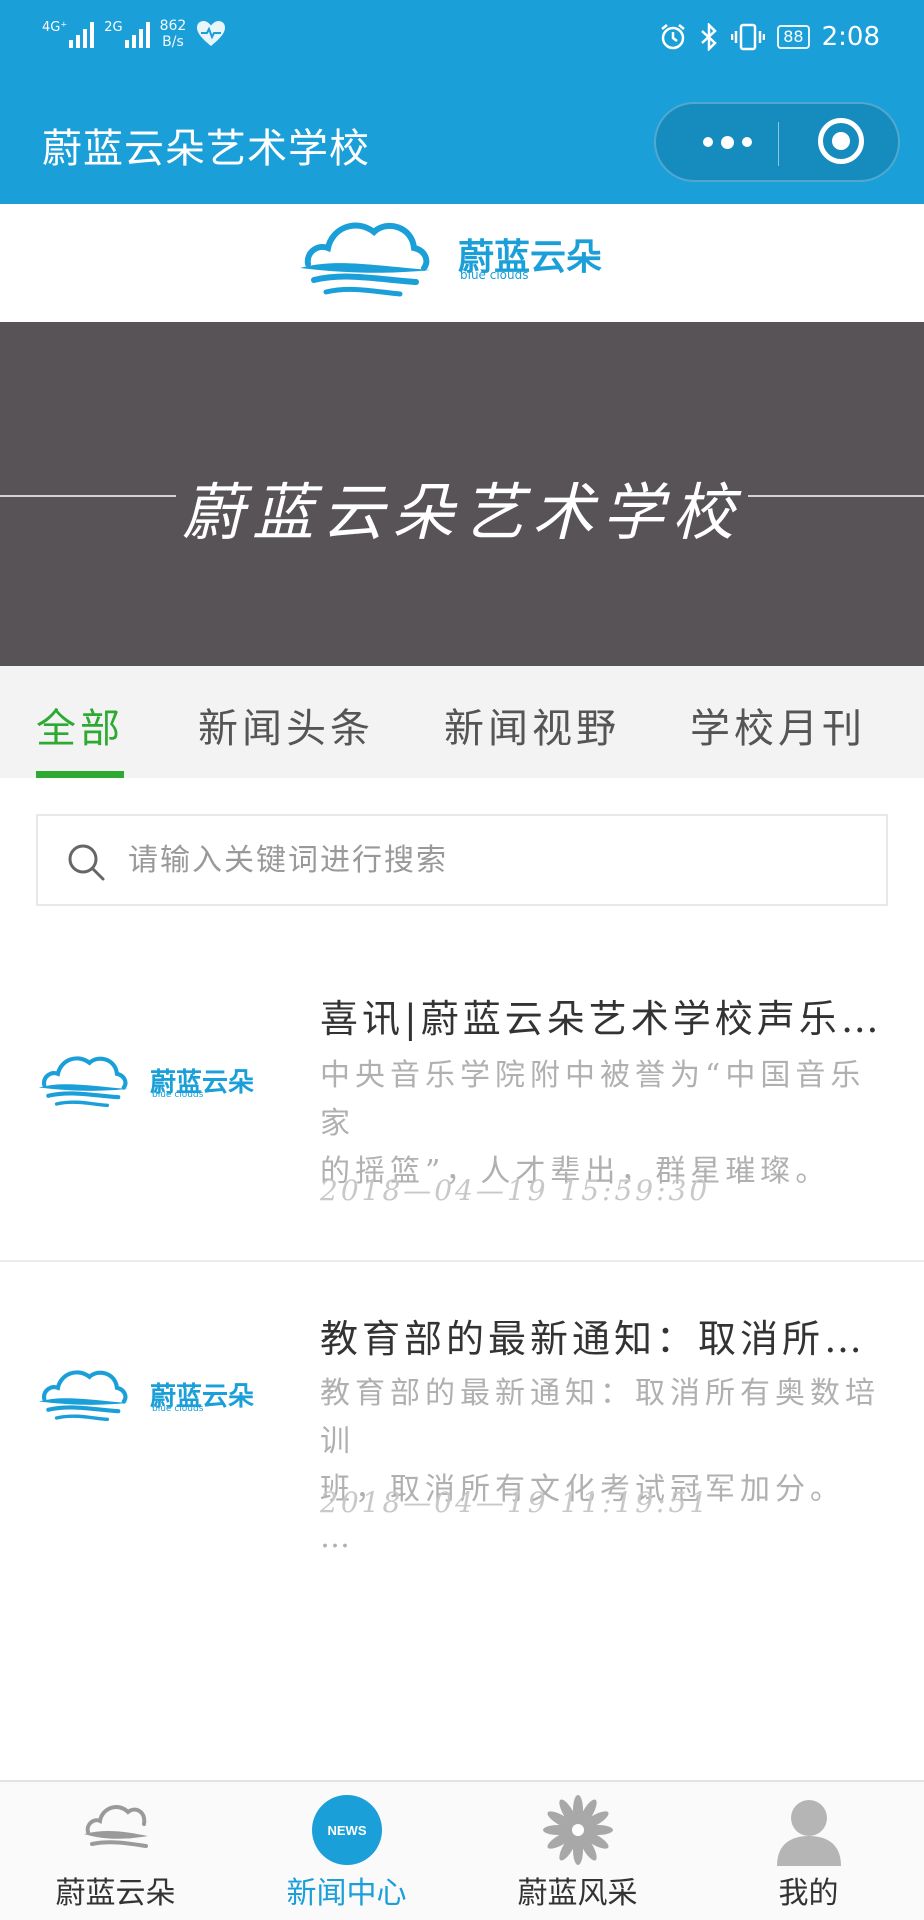  I want to click on banner-line-right, so click(836, 496).